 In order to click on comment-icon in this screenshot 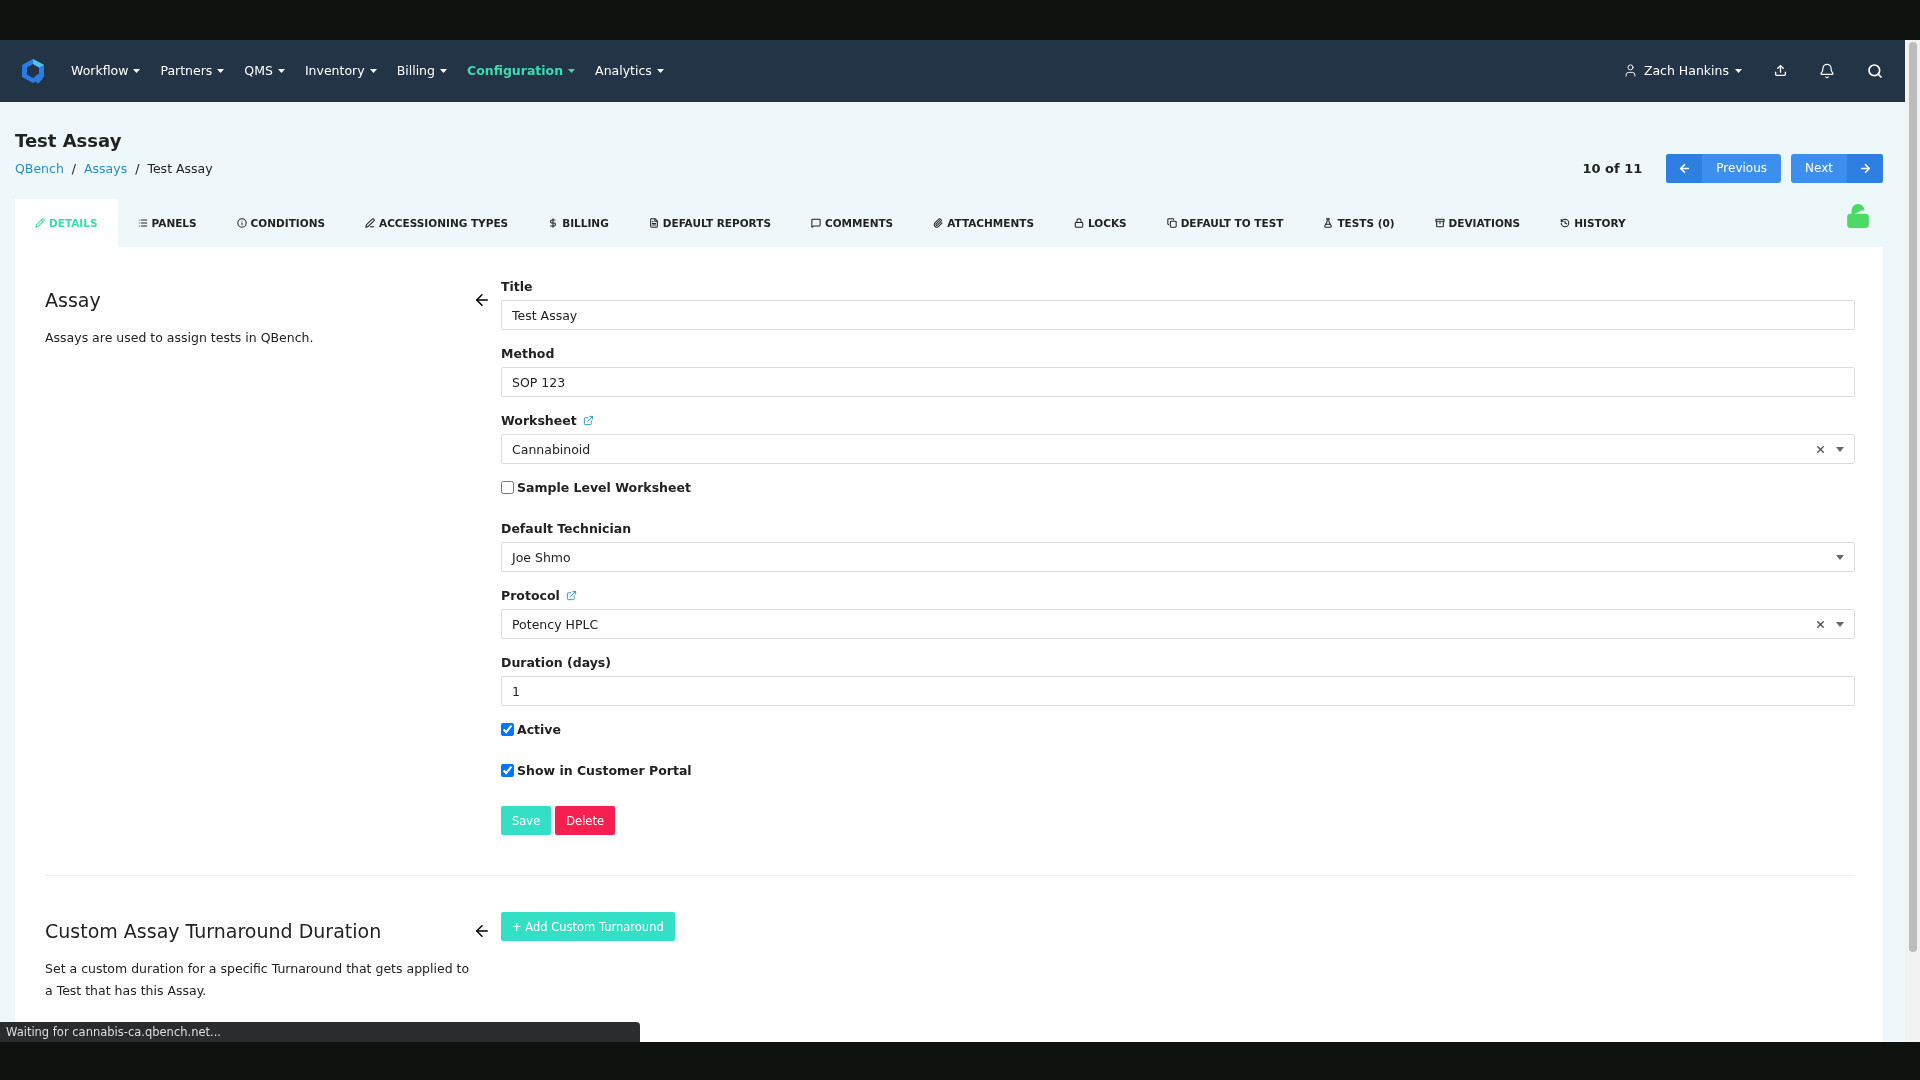, I will do `click(815, 223)`.